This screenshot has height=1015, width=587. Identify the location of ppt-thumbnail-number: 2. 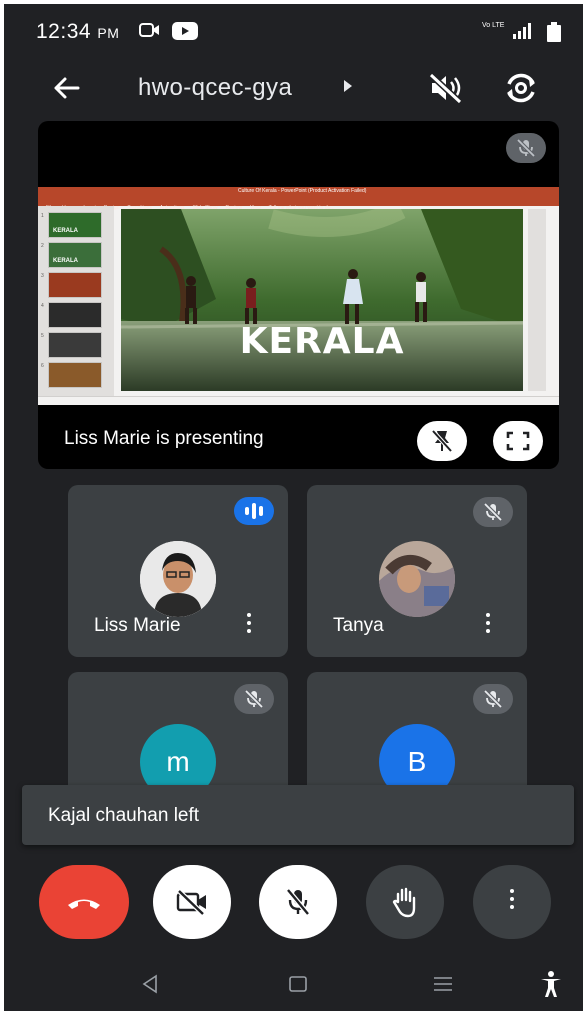
(42, 246).